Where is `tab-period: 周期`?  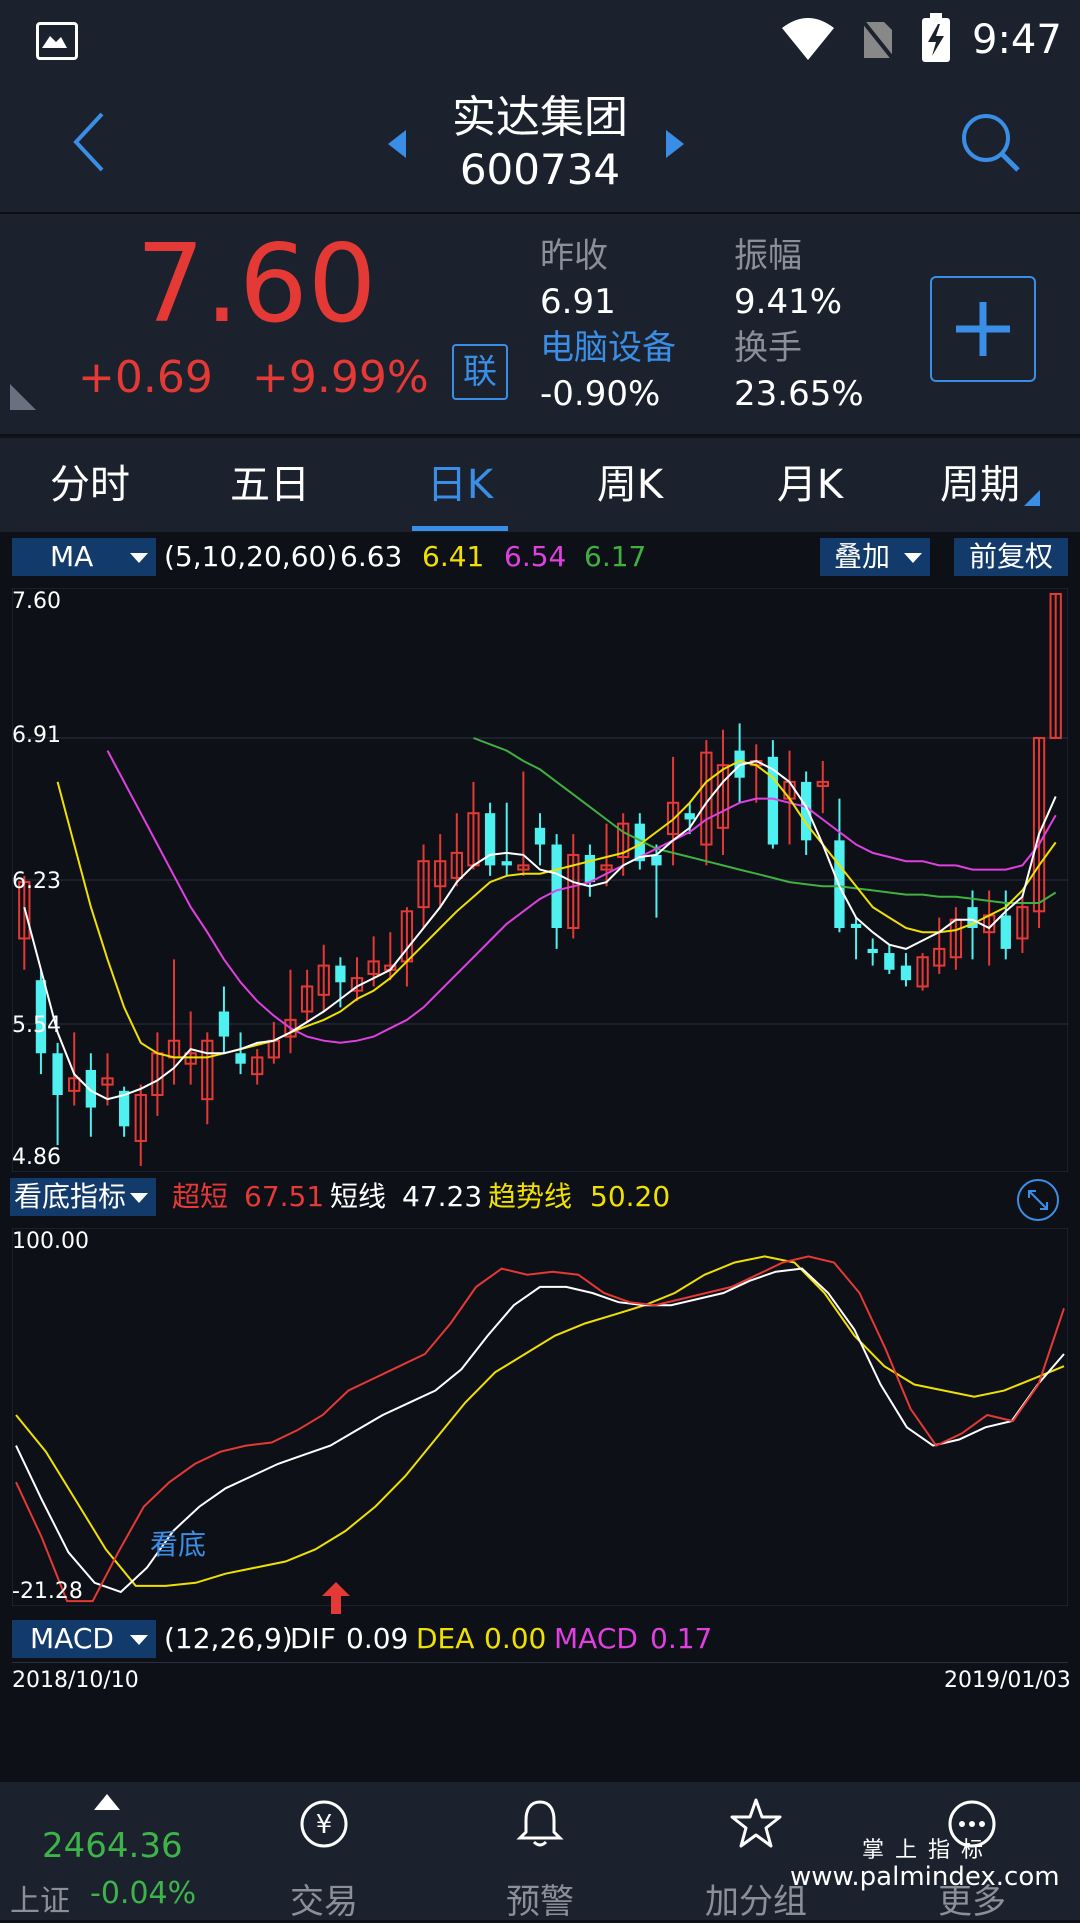
tab-period: 周期 is located at coordinates (980, 485).